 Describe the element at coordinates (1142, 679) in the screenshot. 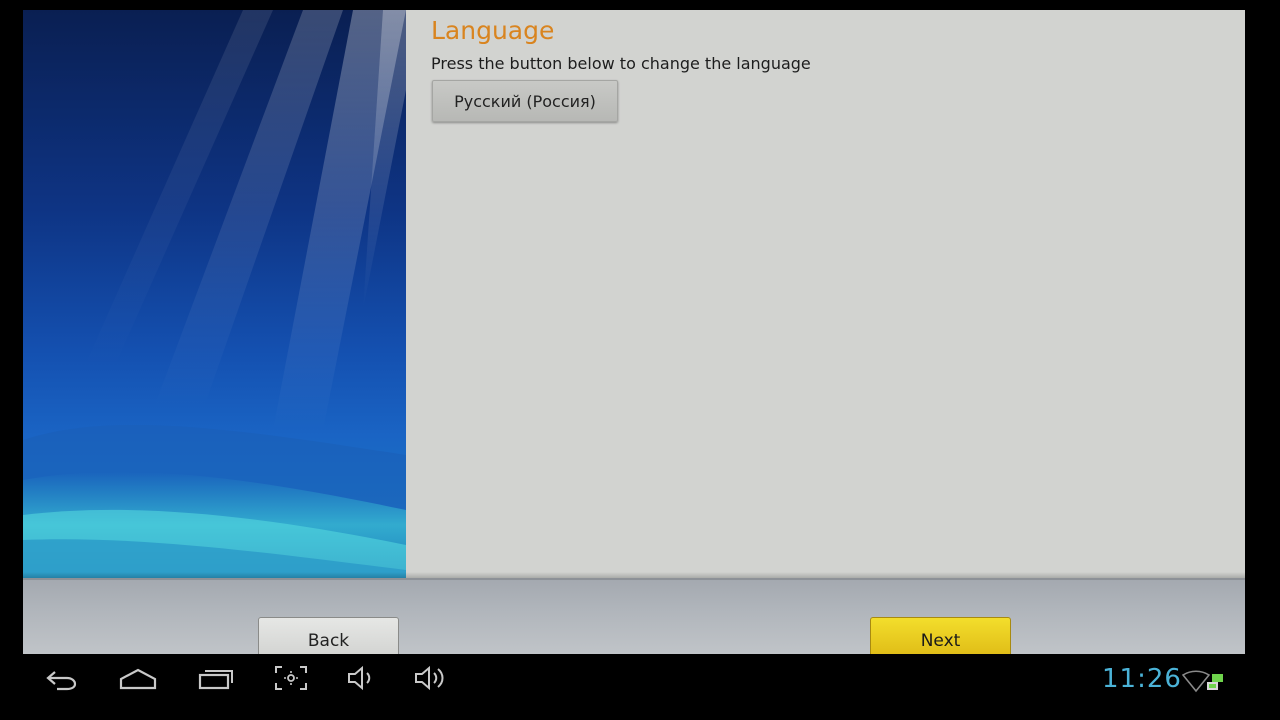

I see `status-clock: 11:26` at that location.